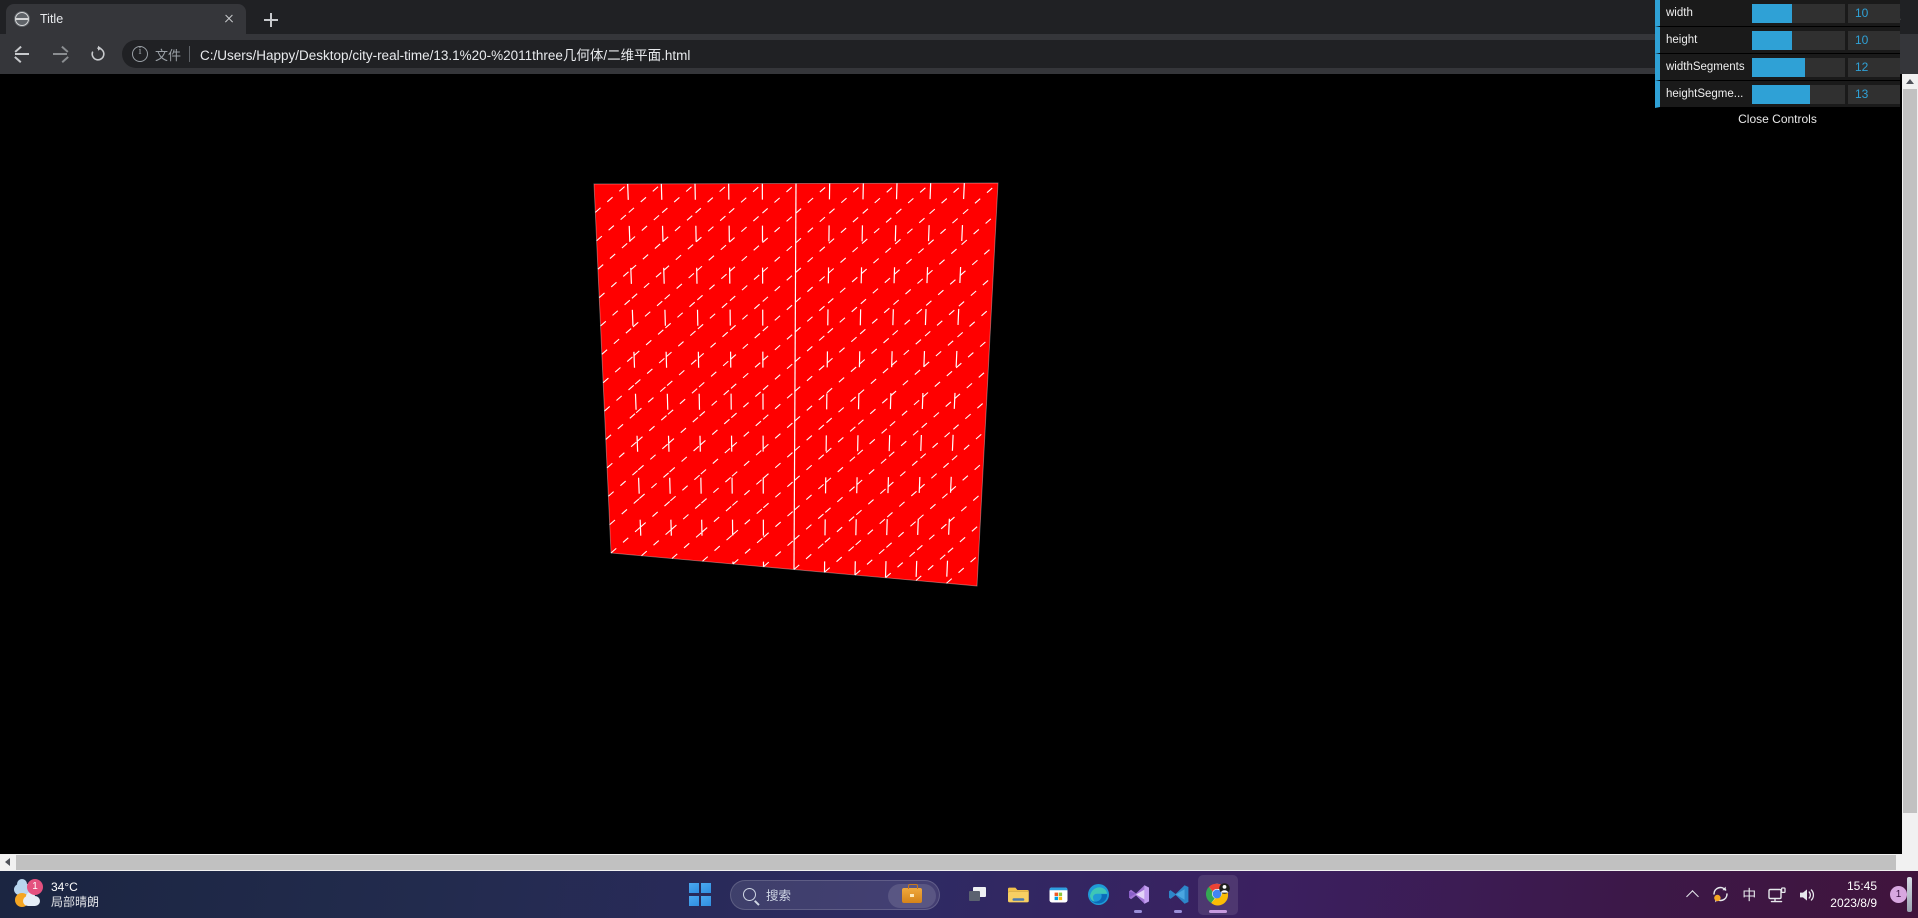  I want to click on close-controls-button: Close Controls, so click(1777, 119).